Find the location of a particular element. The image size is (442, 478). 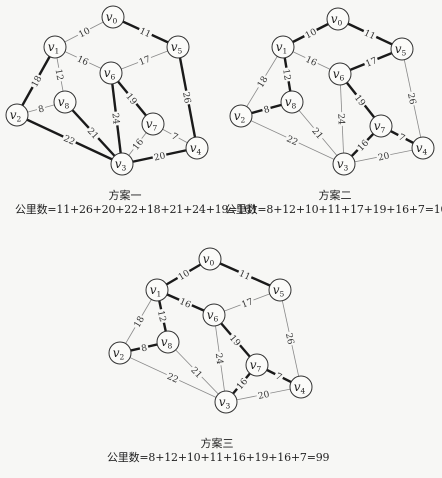

scheme-3-caption: 方案三 公里数=8+12+10+11+16+19+16+7=99 is located at coordinates (218, 451).